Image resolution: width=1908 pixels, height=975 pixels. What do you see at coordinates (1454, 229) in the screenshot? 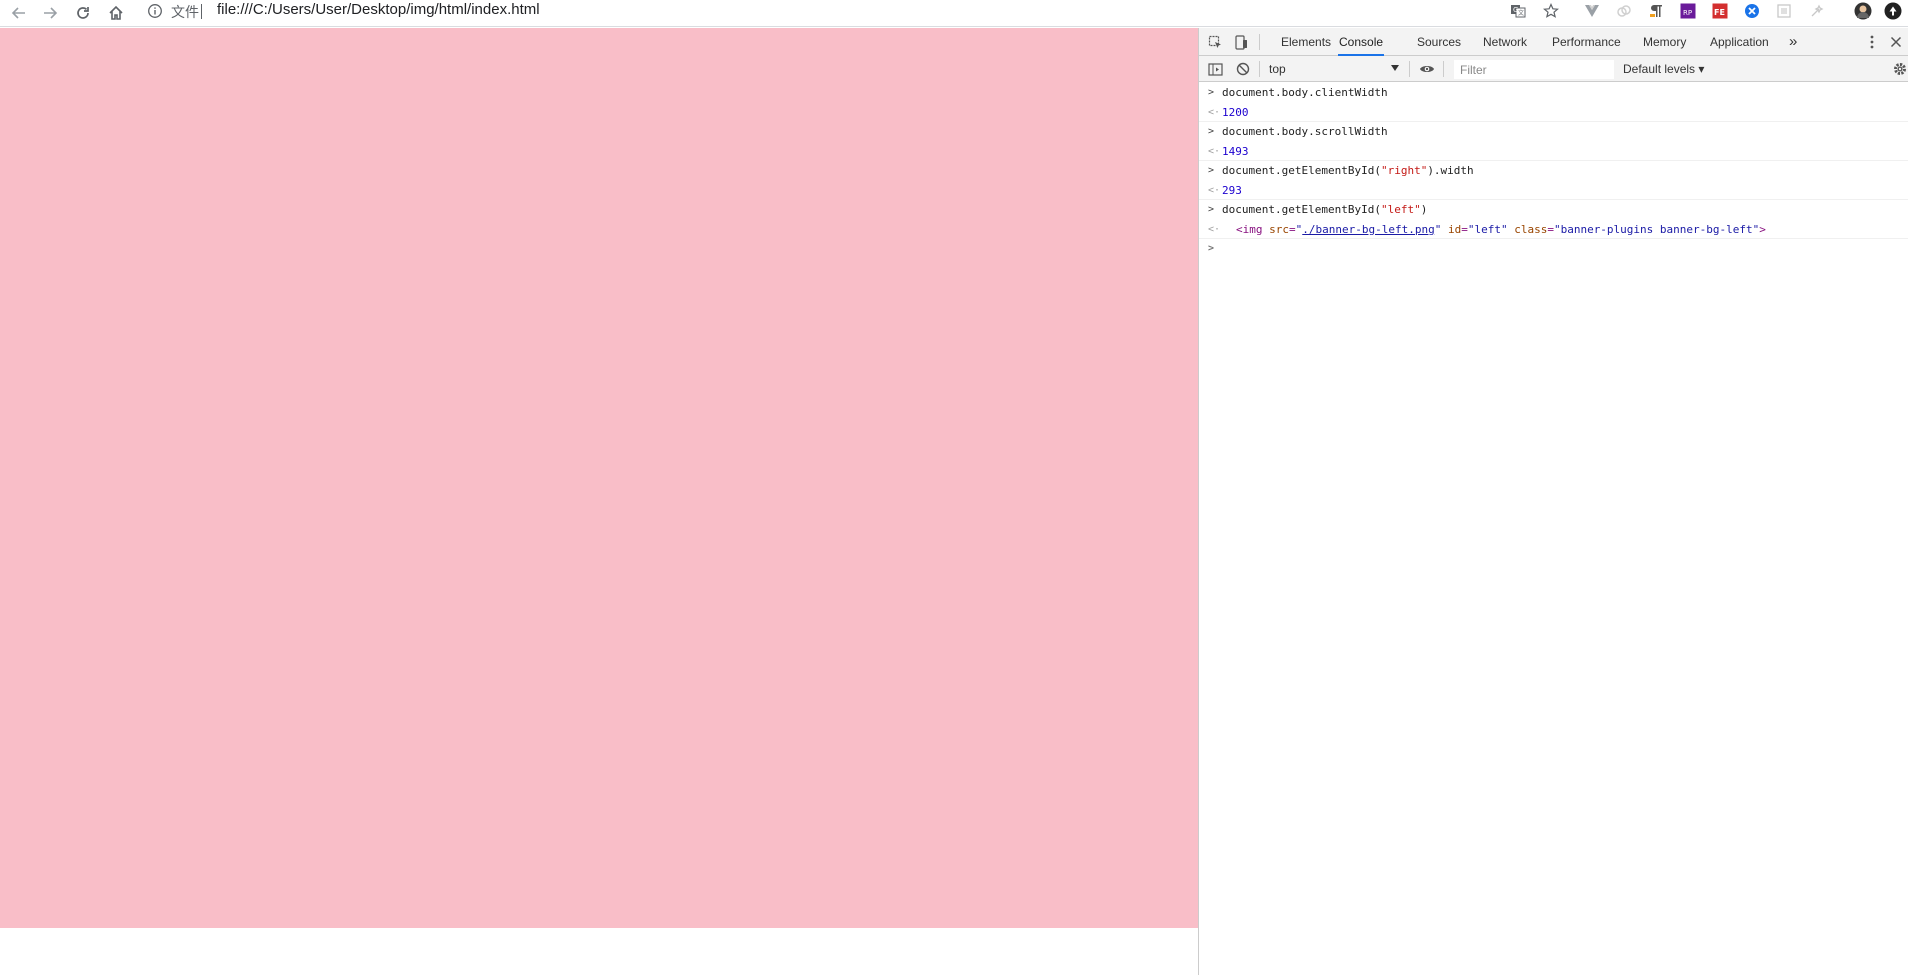
I see `html-attr-name: id` at bounding box center [1454, 229].